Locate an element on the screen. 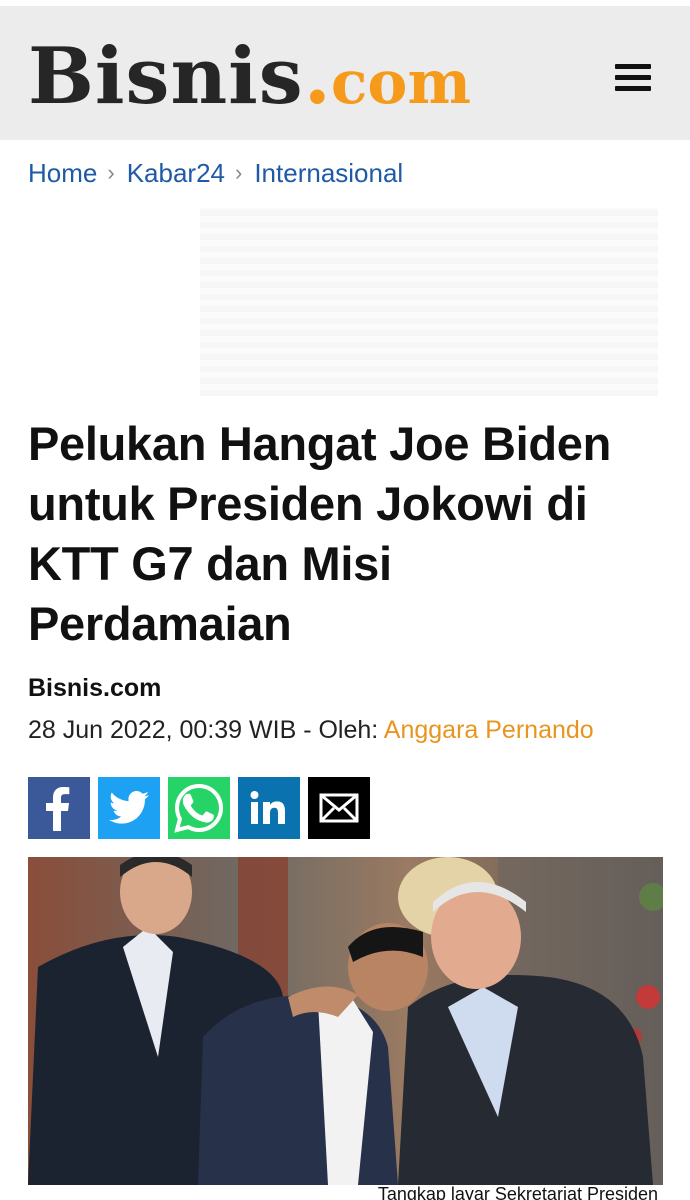  facebook-icon is located at coordinates (58, 809).